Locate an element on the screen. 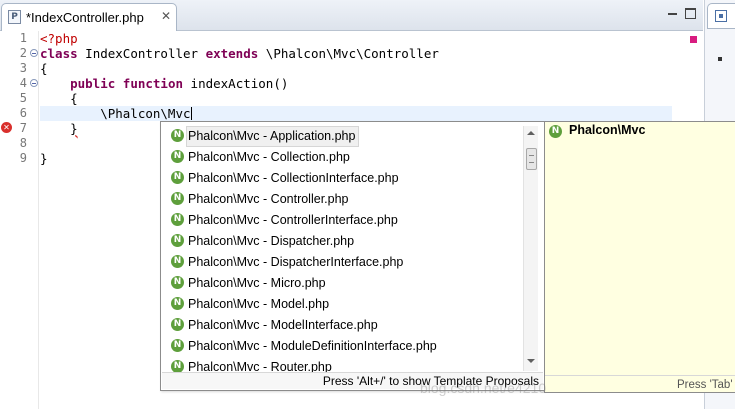  tab-title: *IndexController.php is located at coordinates (85, 17).